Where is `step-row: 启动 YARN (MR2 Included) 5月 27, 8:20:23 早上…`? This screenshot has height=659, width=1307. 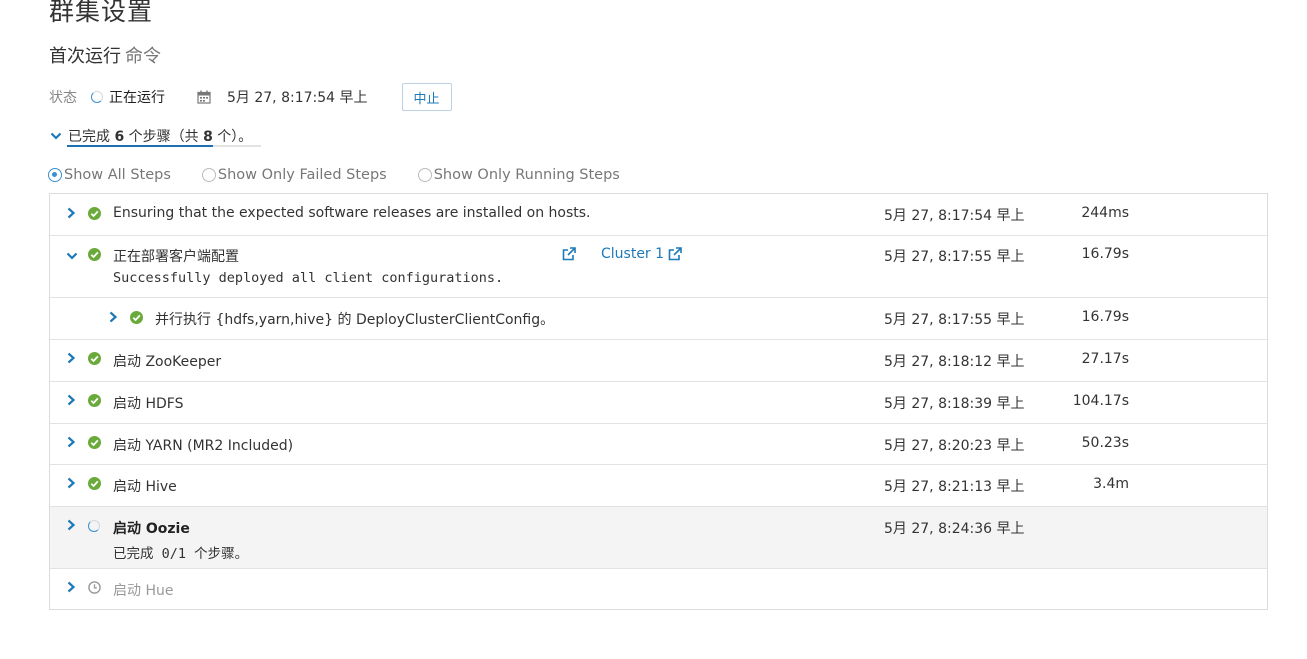 step-row: 启动 YARN (MR2 Included) 5月 27, 8:20:23 早上… is located at coordinates (658, 444).